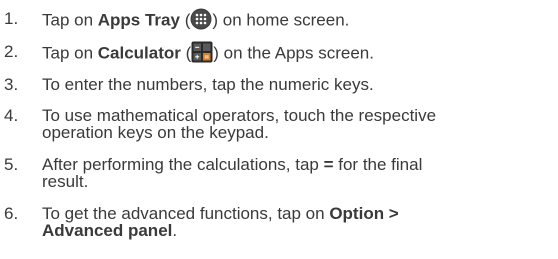 Image resolution: width=558 pixels, height=259 pixels. What do you see at coordinates (293, 53) in the screenshot?
I see `step-text-plain: ) on the Apps screen.` at bounding box center [293, 53].